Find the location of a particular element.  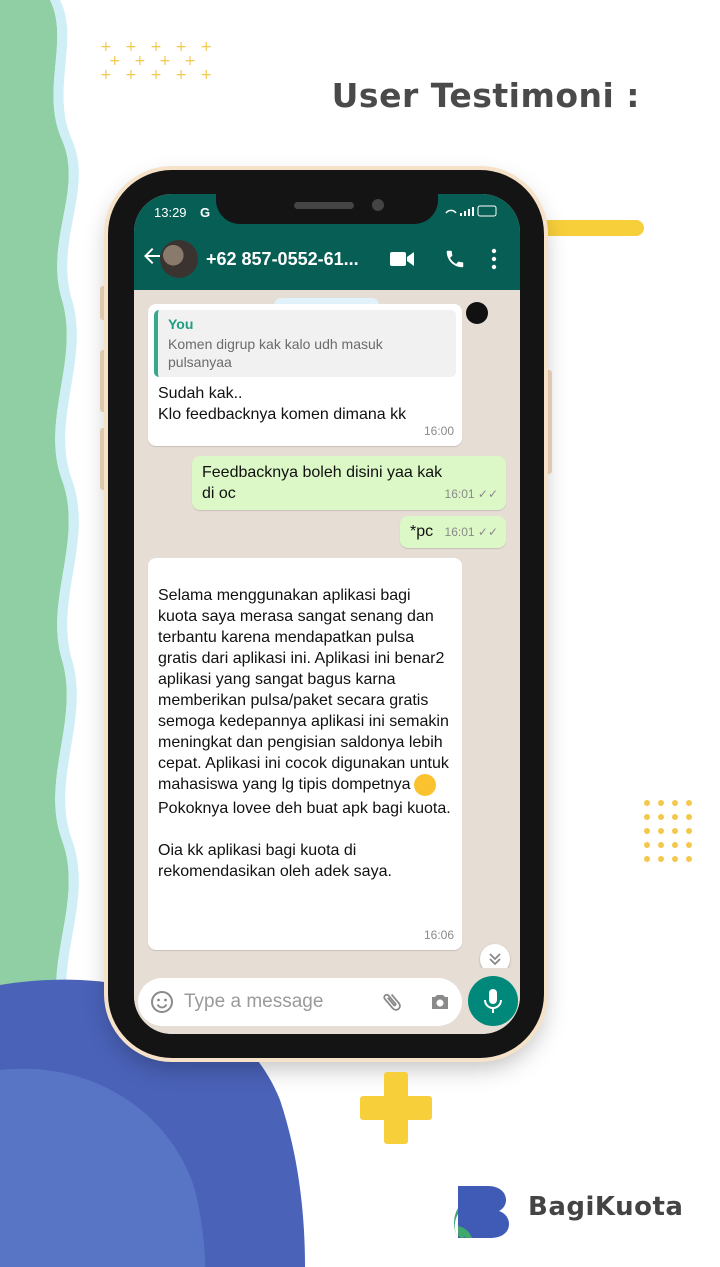

signal-battery-icon is located at coordinates (471, 212).